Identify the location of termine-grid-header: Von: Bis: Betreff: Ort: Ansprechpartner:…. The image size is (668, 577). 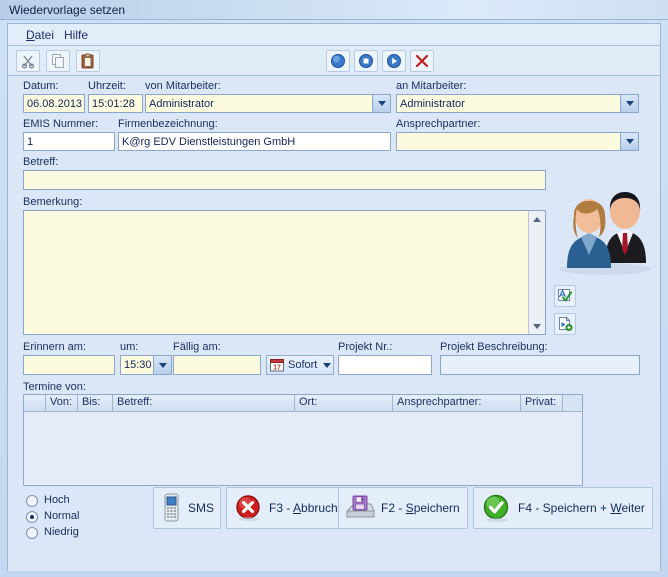
(303, 403).